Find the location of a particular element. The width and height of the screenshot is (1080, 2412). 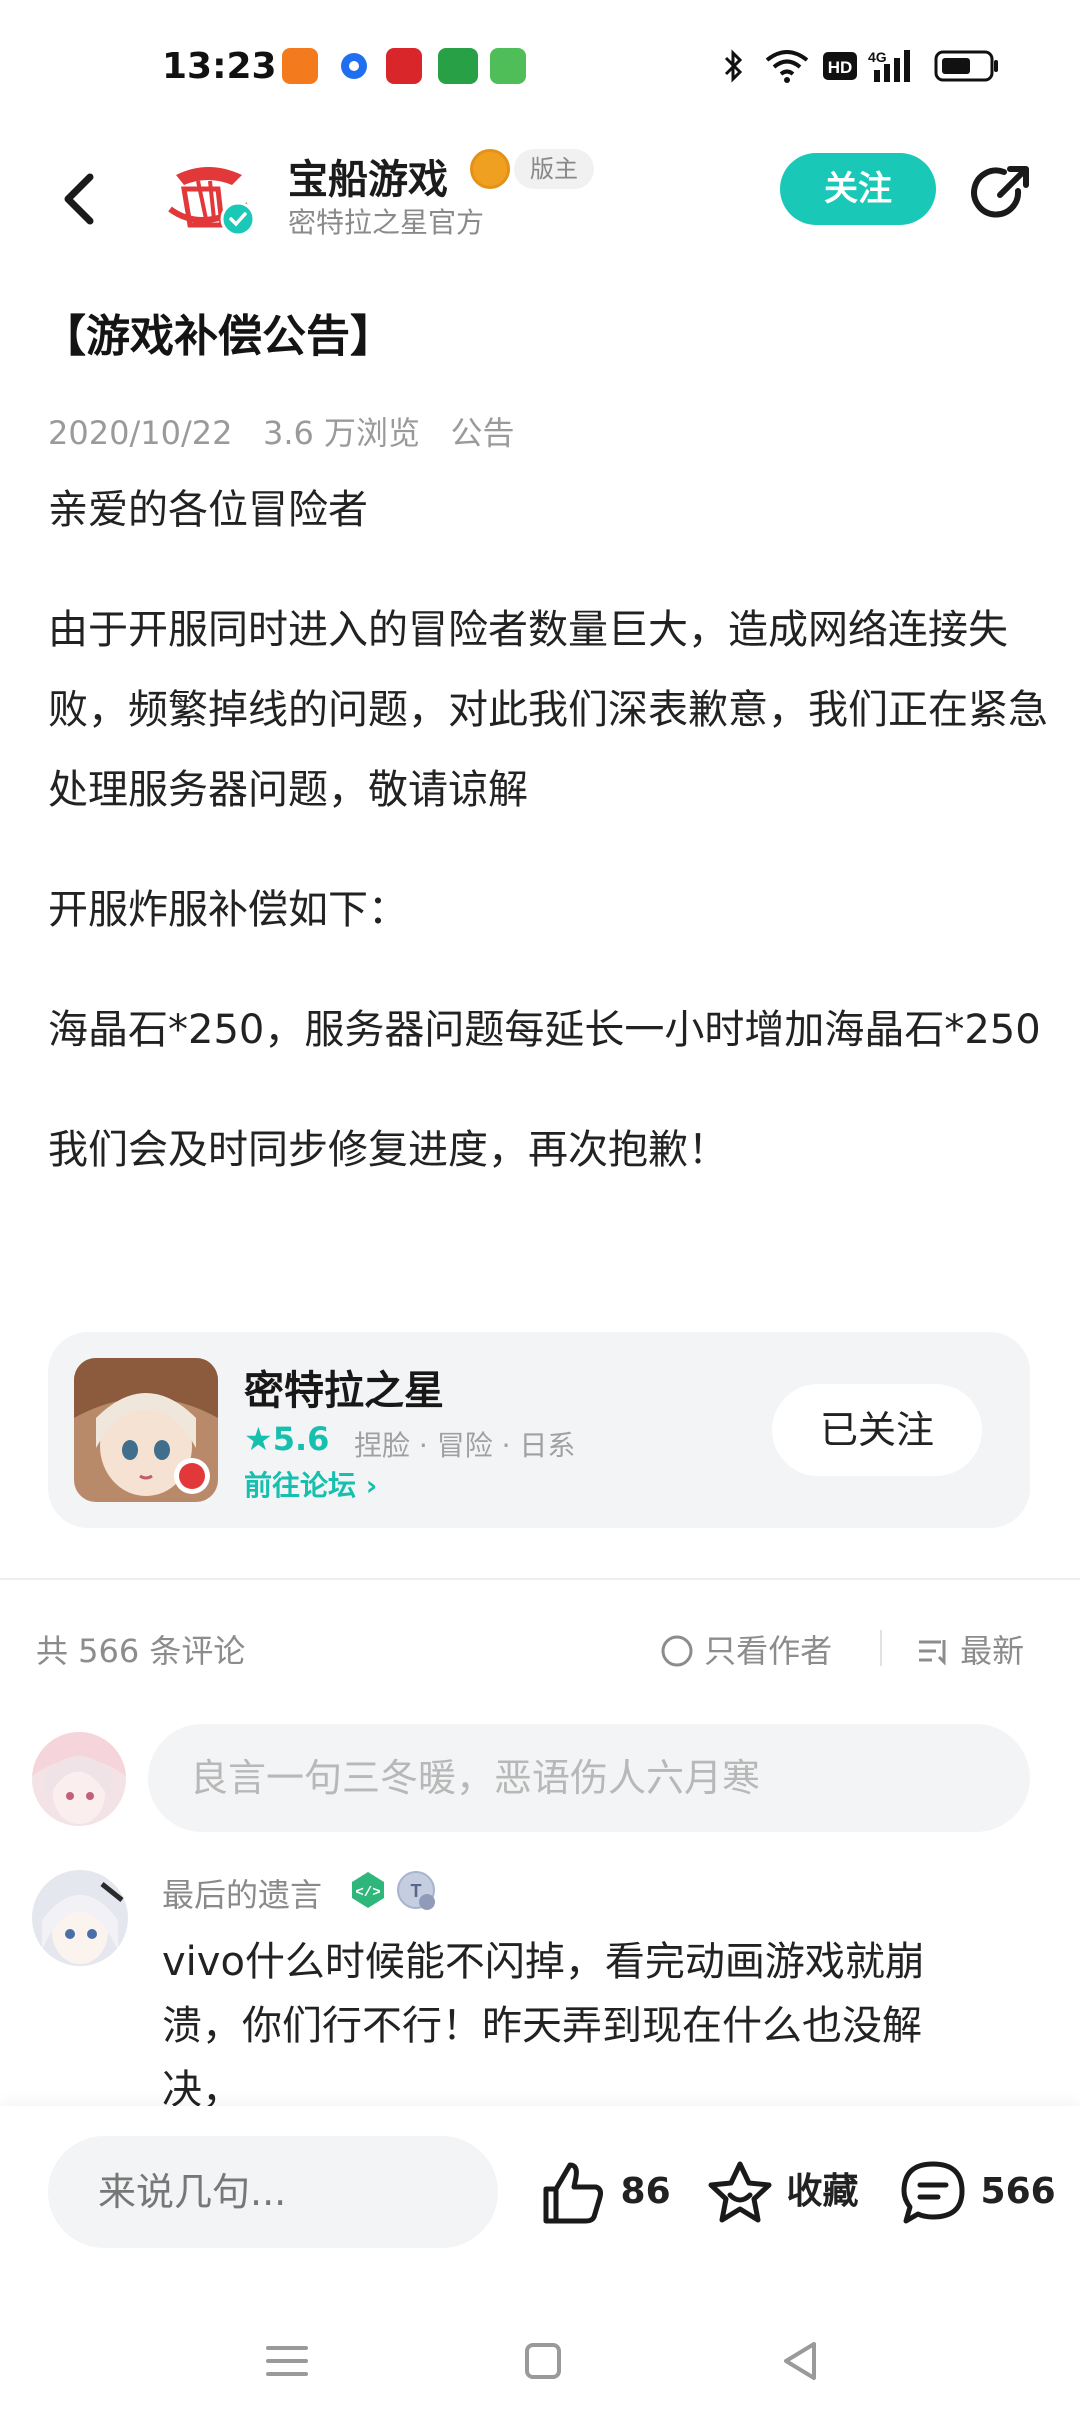

publisher-avatar is located at coordinates (210, 193).